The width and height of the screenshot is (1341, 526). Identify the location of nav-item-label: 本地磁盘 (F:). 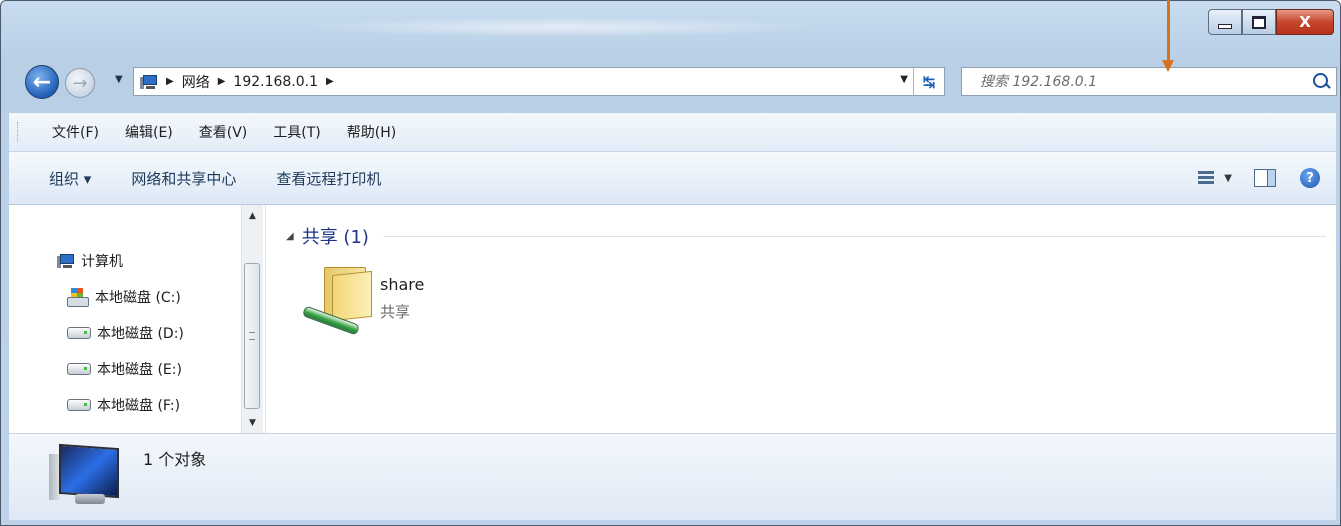
(139, 406).